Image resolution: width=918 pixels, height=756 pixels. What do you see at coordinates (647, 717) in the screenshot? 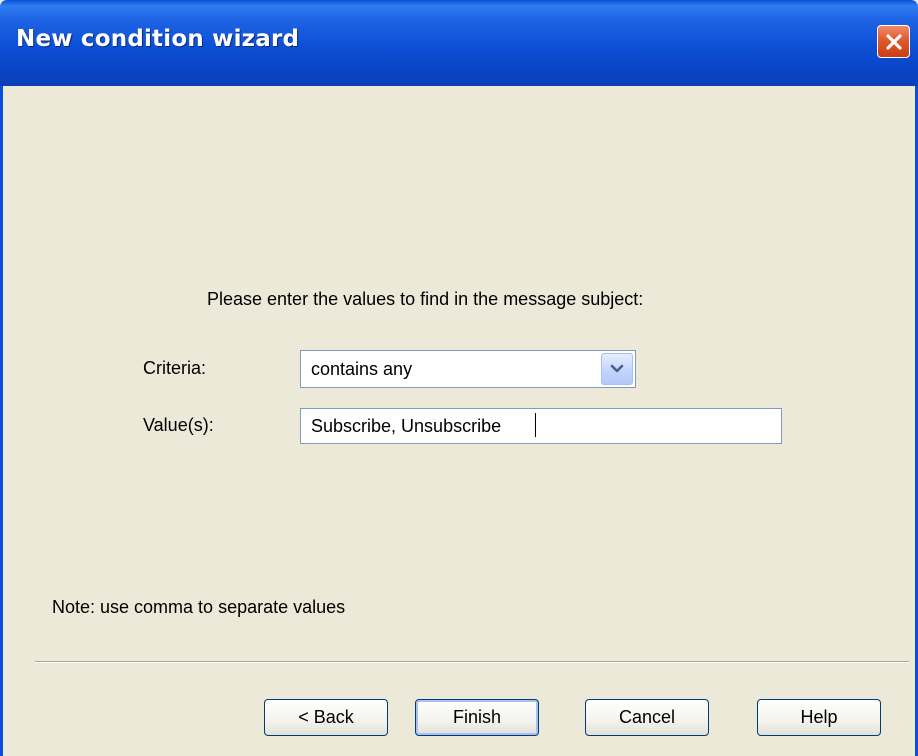
I see `cancel-button: Cancel` at bounding box center [647, 717].